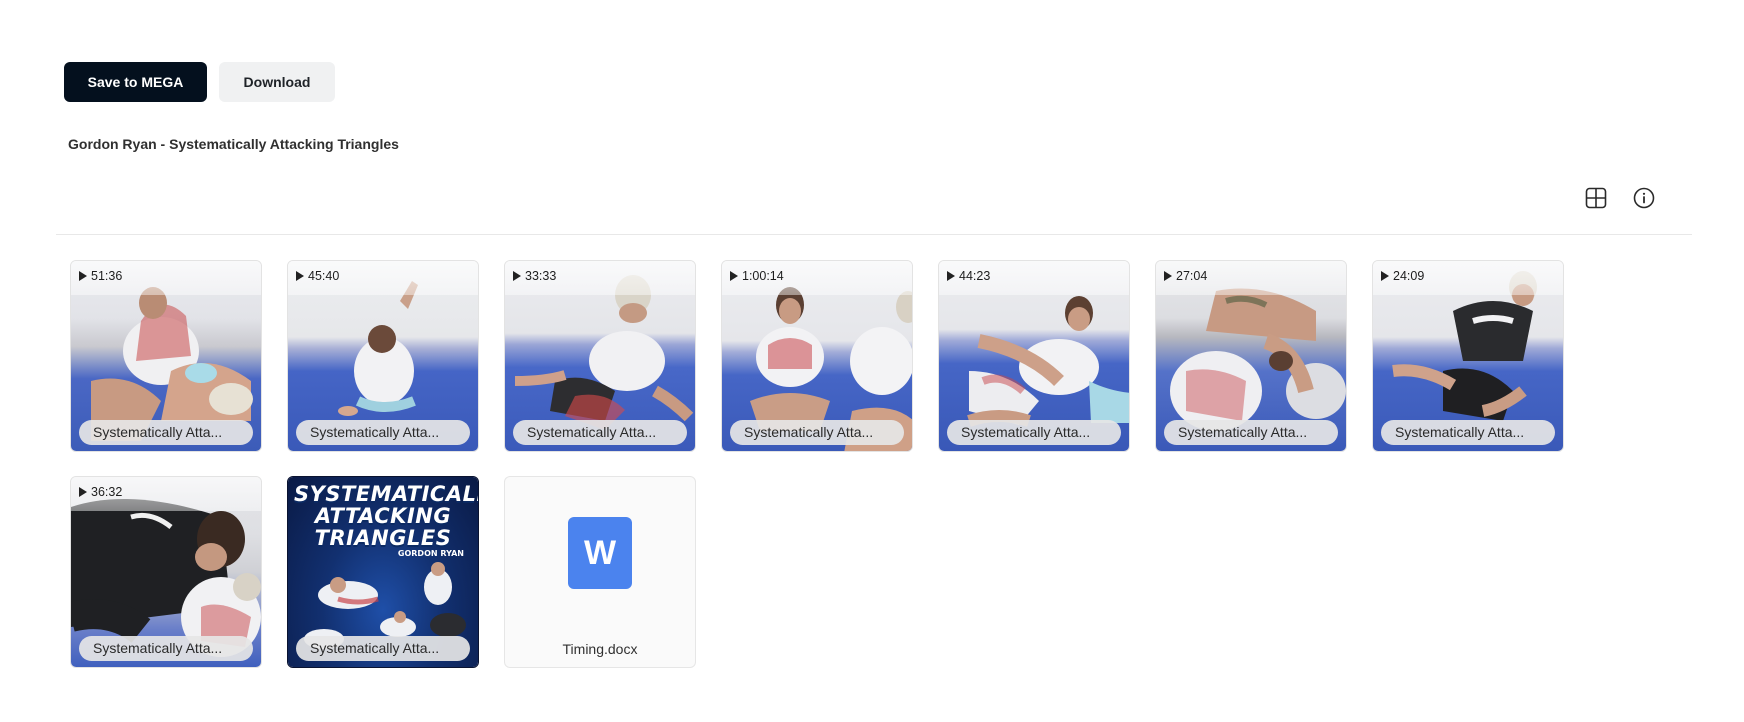 The height and width of the screenshot is (722, 1744). What do you see at coordinates (1034, 278) in the screenshot?
I see `video-duration: 44:23` at bounding box center [1034, 278].